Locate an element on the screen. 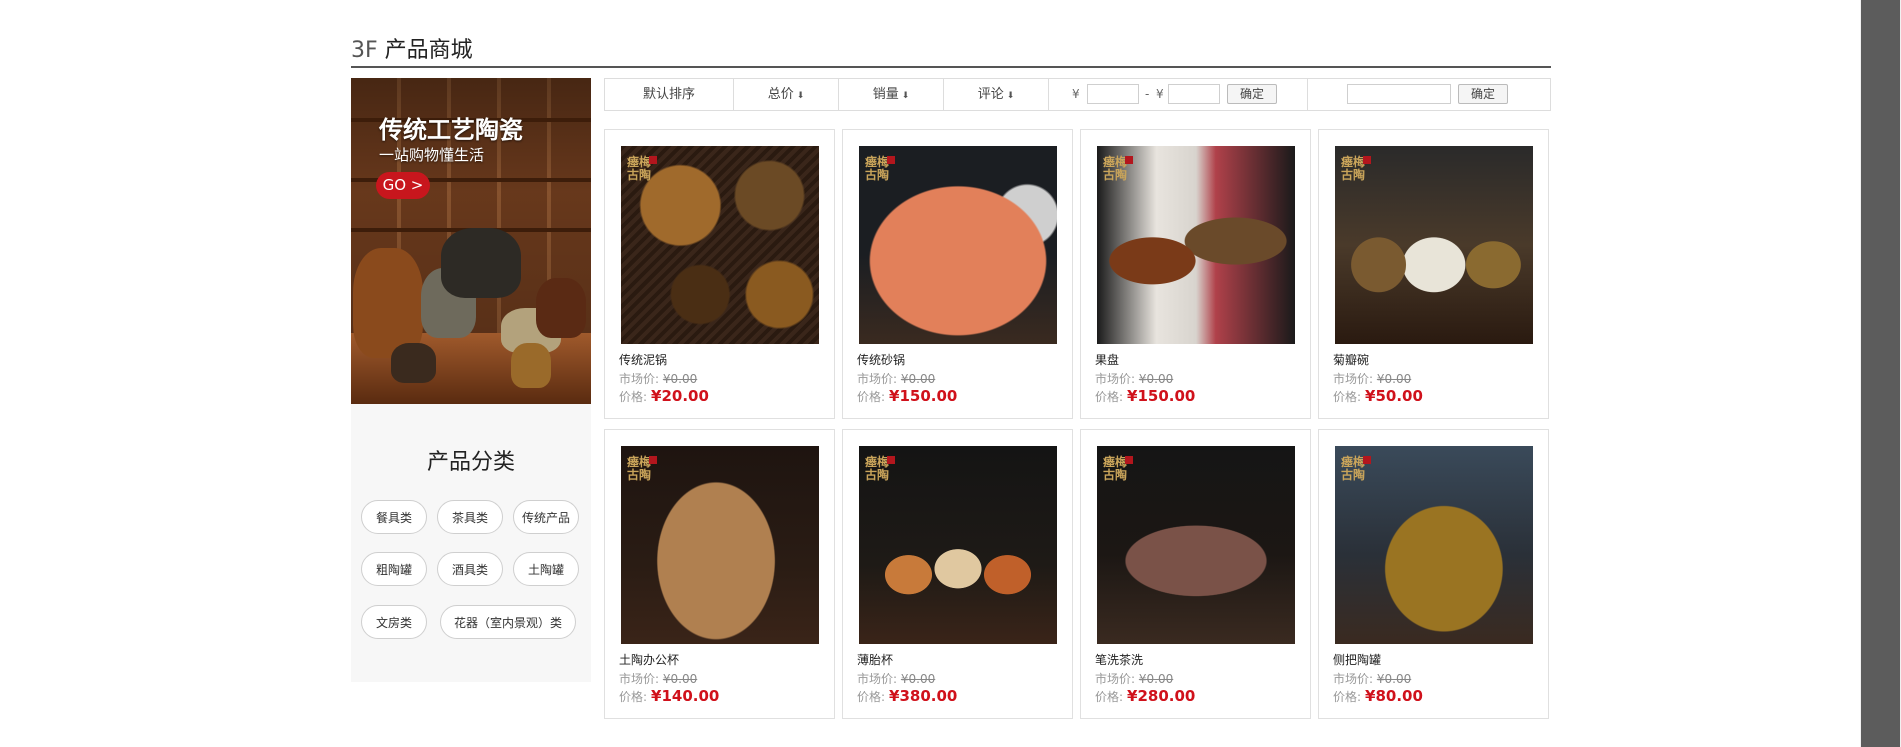  price-confirm-button: 确定 is located at coordinates (1252, 94).